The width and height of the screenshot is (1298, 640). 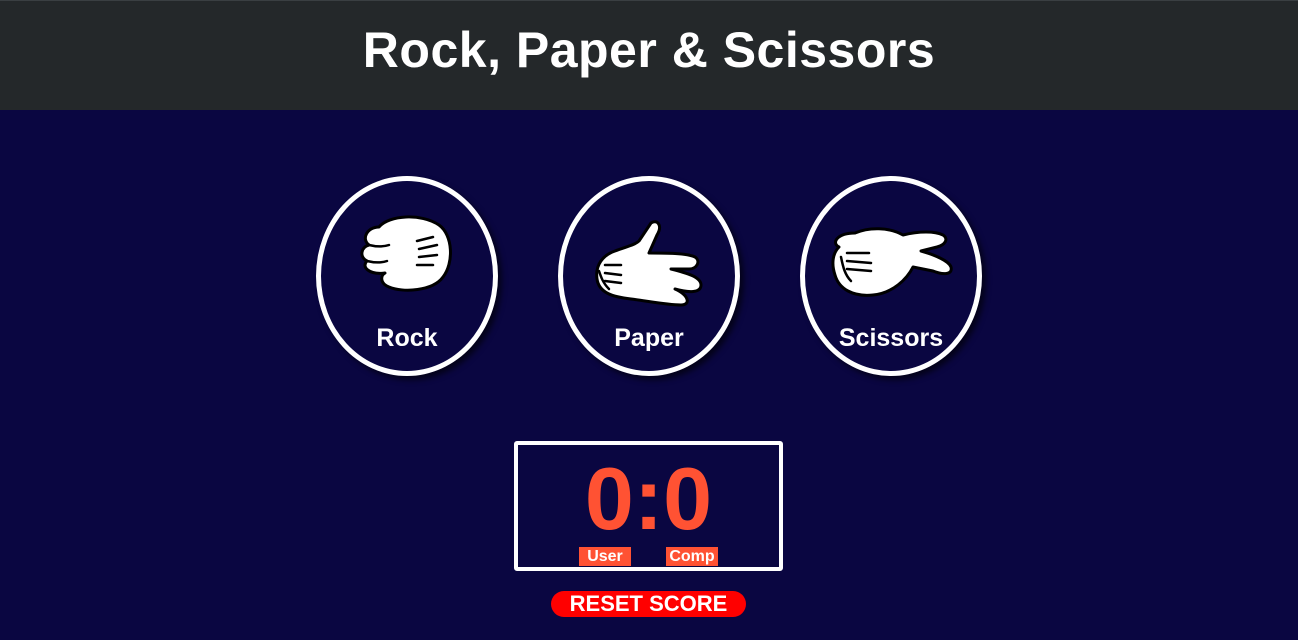 What do you see at coordinates (649, 49) in the screenshot?
I see `page-title: Rock, Paper & Scissors` at bounding box center [649, 49].